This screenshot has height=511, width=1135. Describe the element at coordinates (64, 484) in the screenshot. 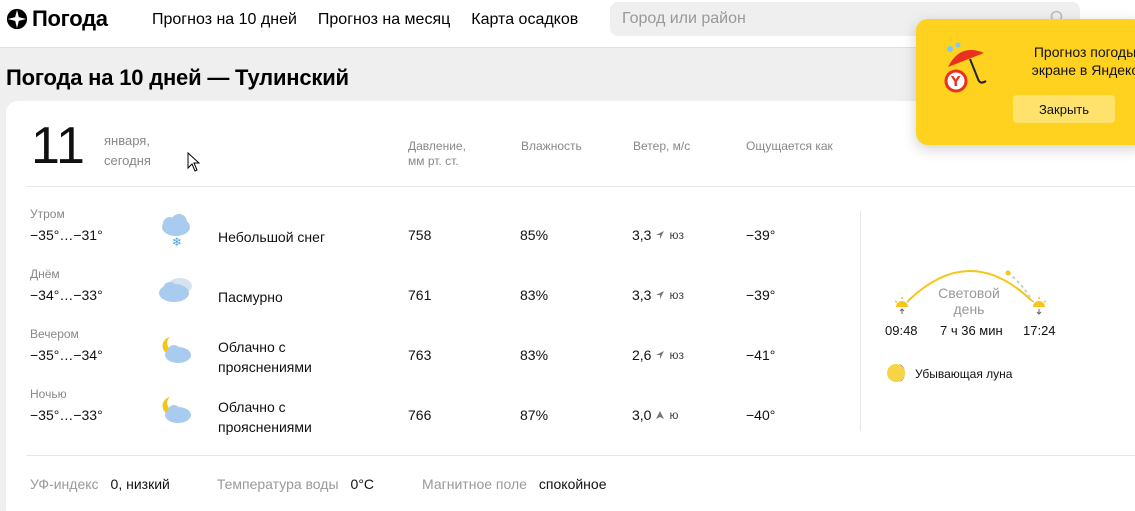

I see `uv-label: УФ-индекс` at that location.